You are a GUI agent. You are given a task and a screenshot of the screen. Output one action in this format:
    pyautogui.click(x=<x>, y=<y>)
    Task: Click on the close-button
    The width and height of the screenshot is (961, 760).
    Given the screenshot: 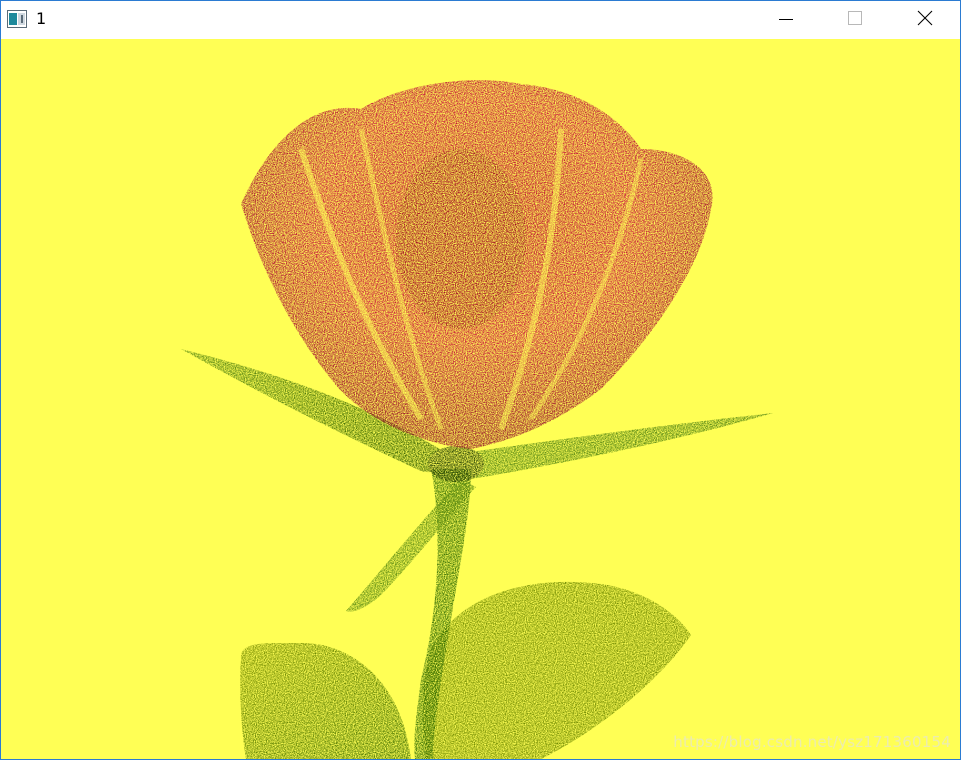 What is the action you would take?
    pyautogui.click(x=925, y=20)
    